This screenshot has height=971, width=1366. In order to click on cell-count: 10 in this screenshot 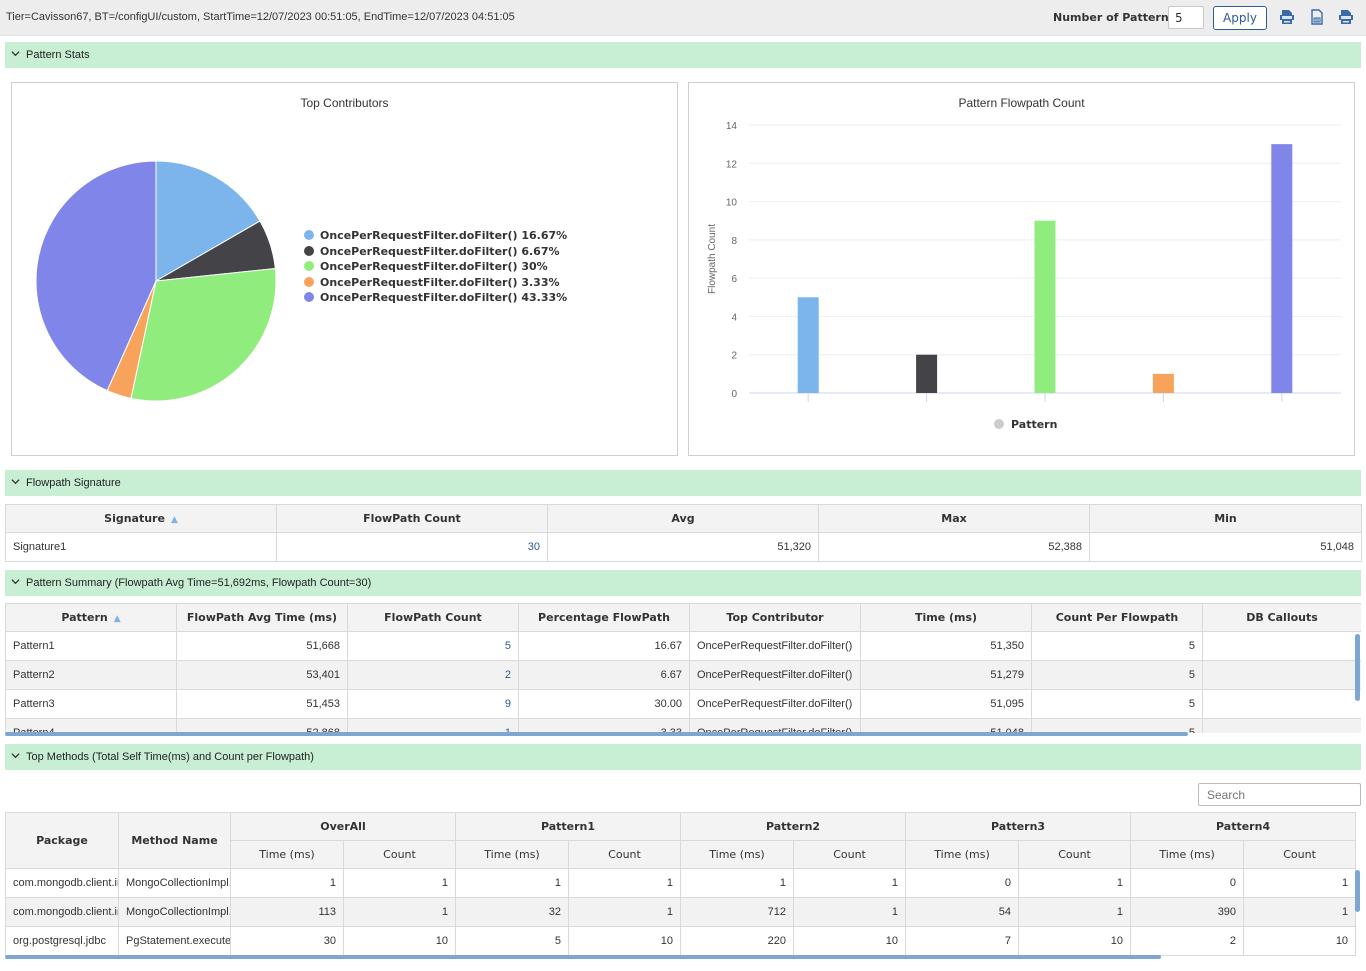, I will do `click(1075, 941)`.